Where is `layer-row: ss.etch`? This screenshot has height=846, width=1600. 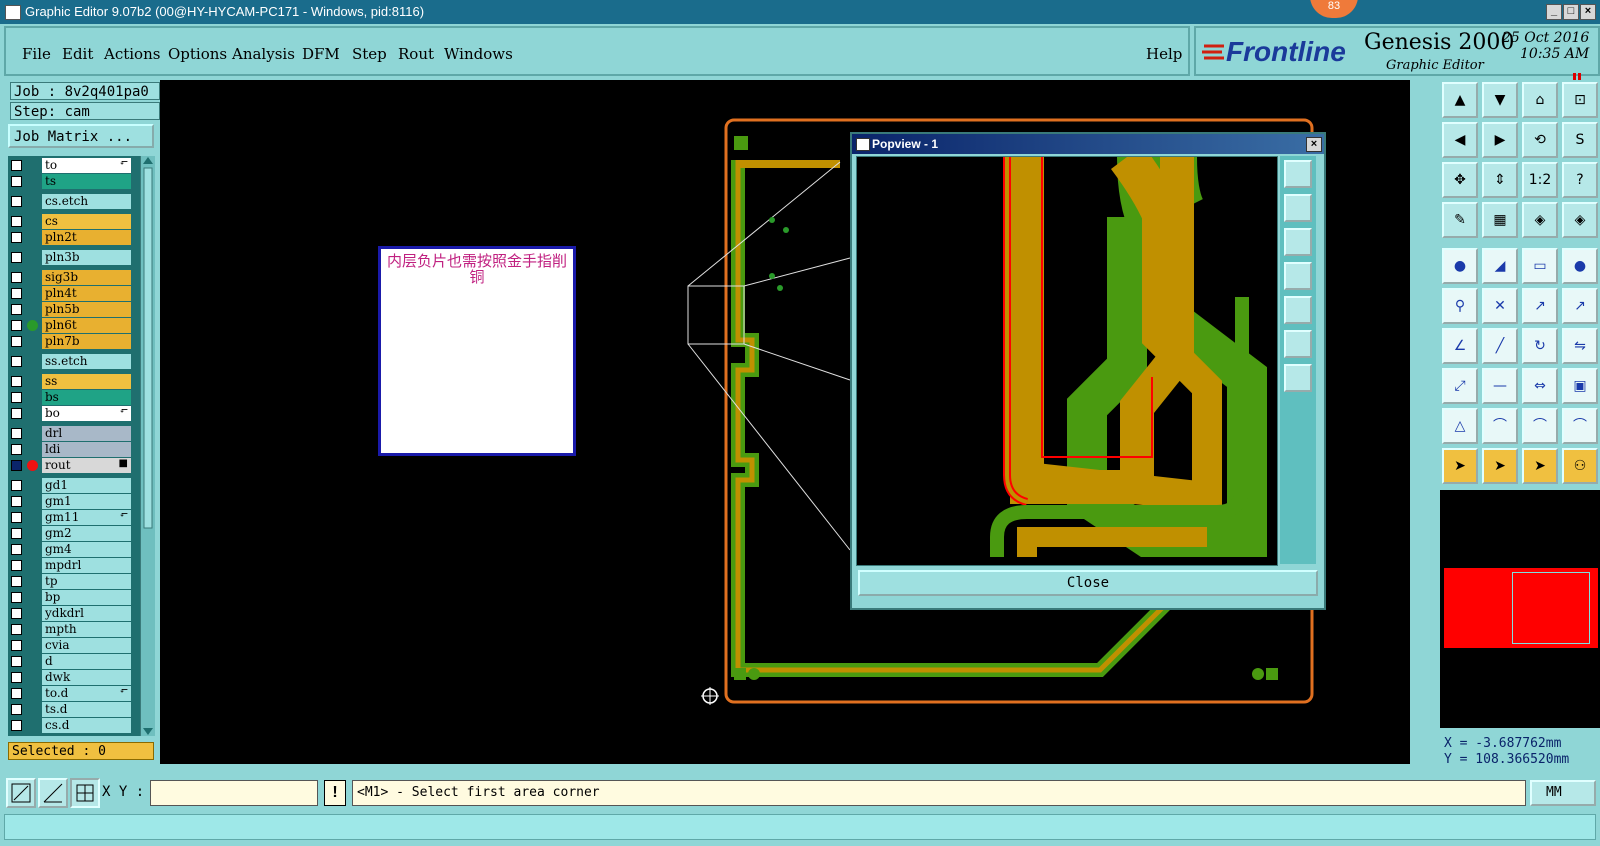 layer-row: ss.etch is located at coordinates (74, 362).